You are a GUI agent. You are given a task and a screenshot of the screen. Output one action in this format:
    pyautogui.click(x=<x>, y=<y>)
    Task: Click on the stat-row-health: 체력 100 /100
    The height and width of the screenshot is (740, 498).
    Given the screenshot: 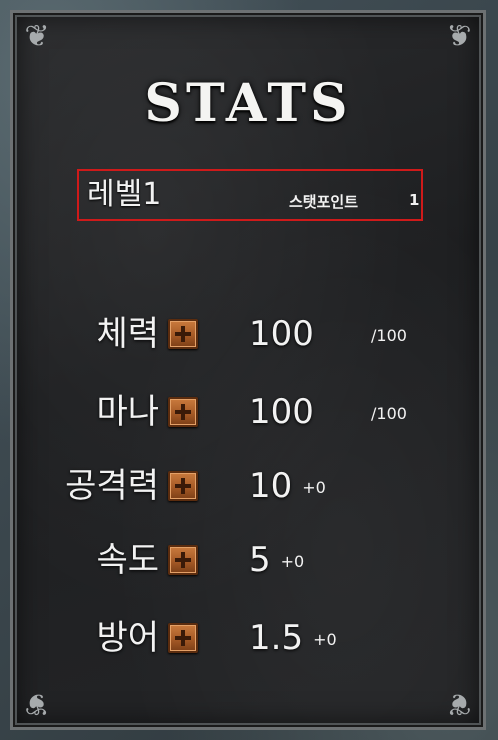 What is the action you would take?
    pyautogui.click(x=251, y=334)
    